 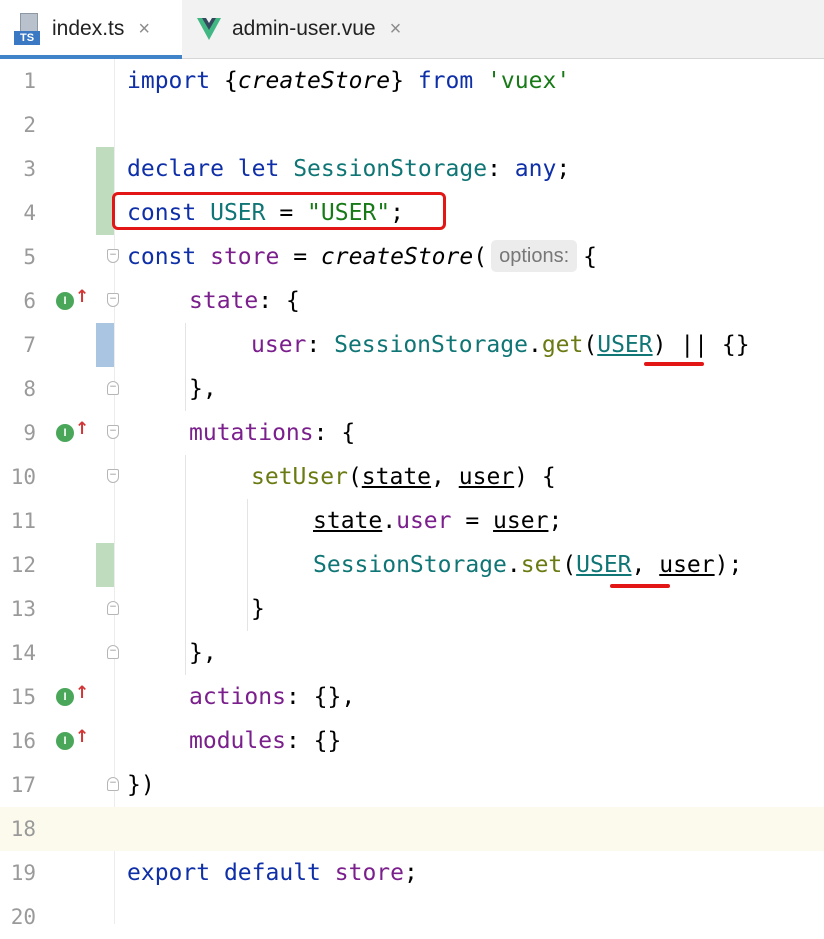 What do you see at coordinates (29, 389) in the screenshot?
I see `line-number: 8` at bounding box center [29, 389].